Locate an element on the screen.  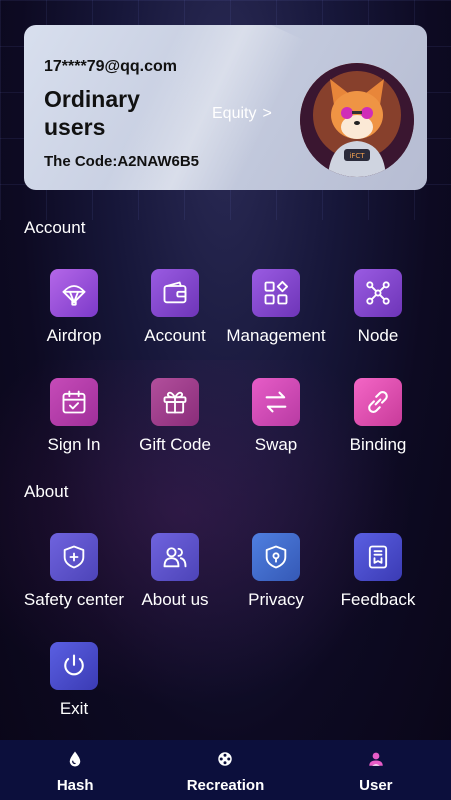
menu-item-exit: Exit is located at coordinates (74, 680).